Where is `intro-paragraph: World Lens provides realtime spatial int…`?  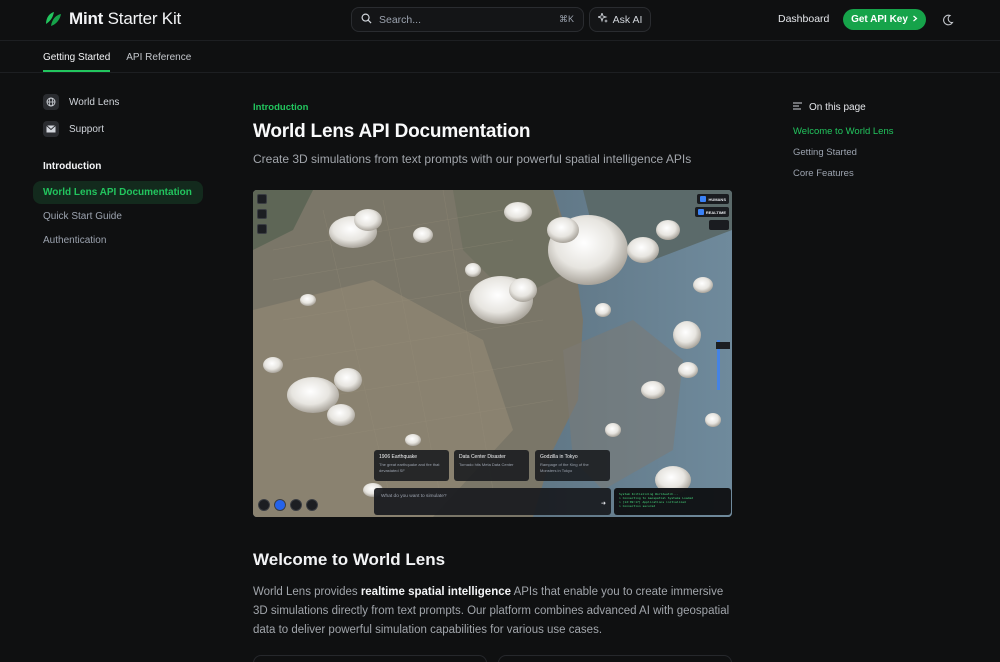
intro-paragraph: World Lens provides realtime spatial int… is located at coordinates (491, 611).